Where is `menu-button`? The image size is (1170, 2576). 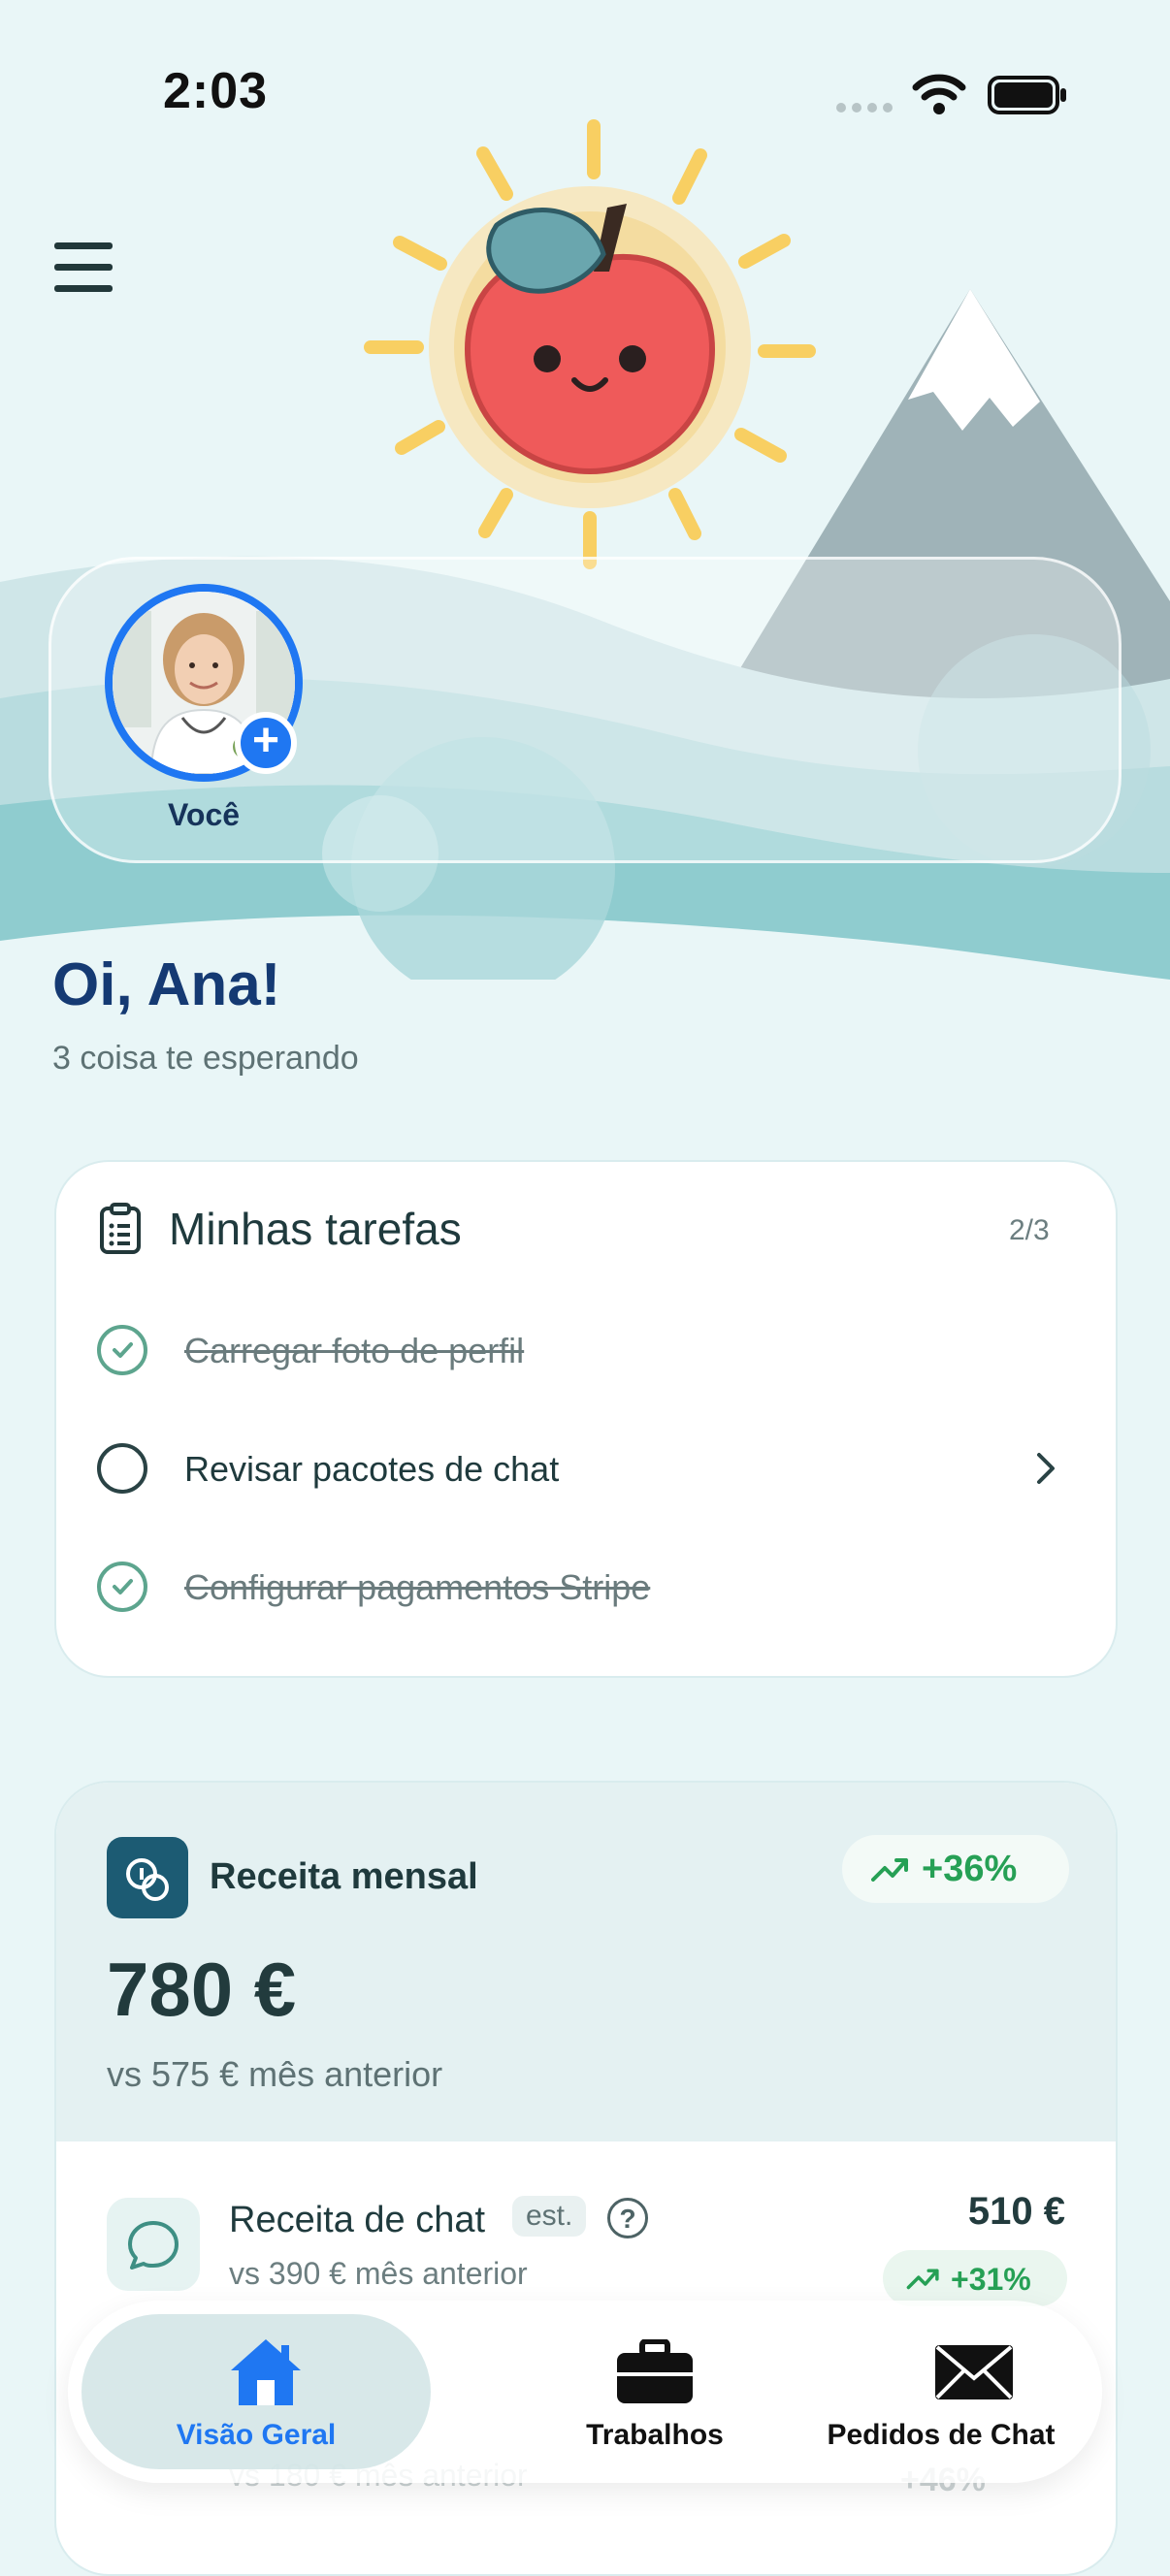
menu-button is located at coordinates (83, 269).